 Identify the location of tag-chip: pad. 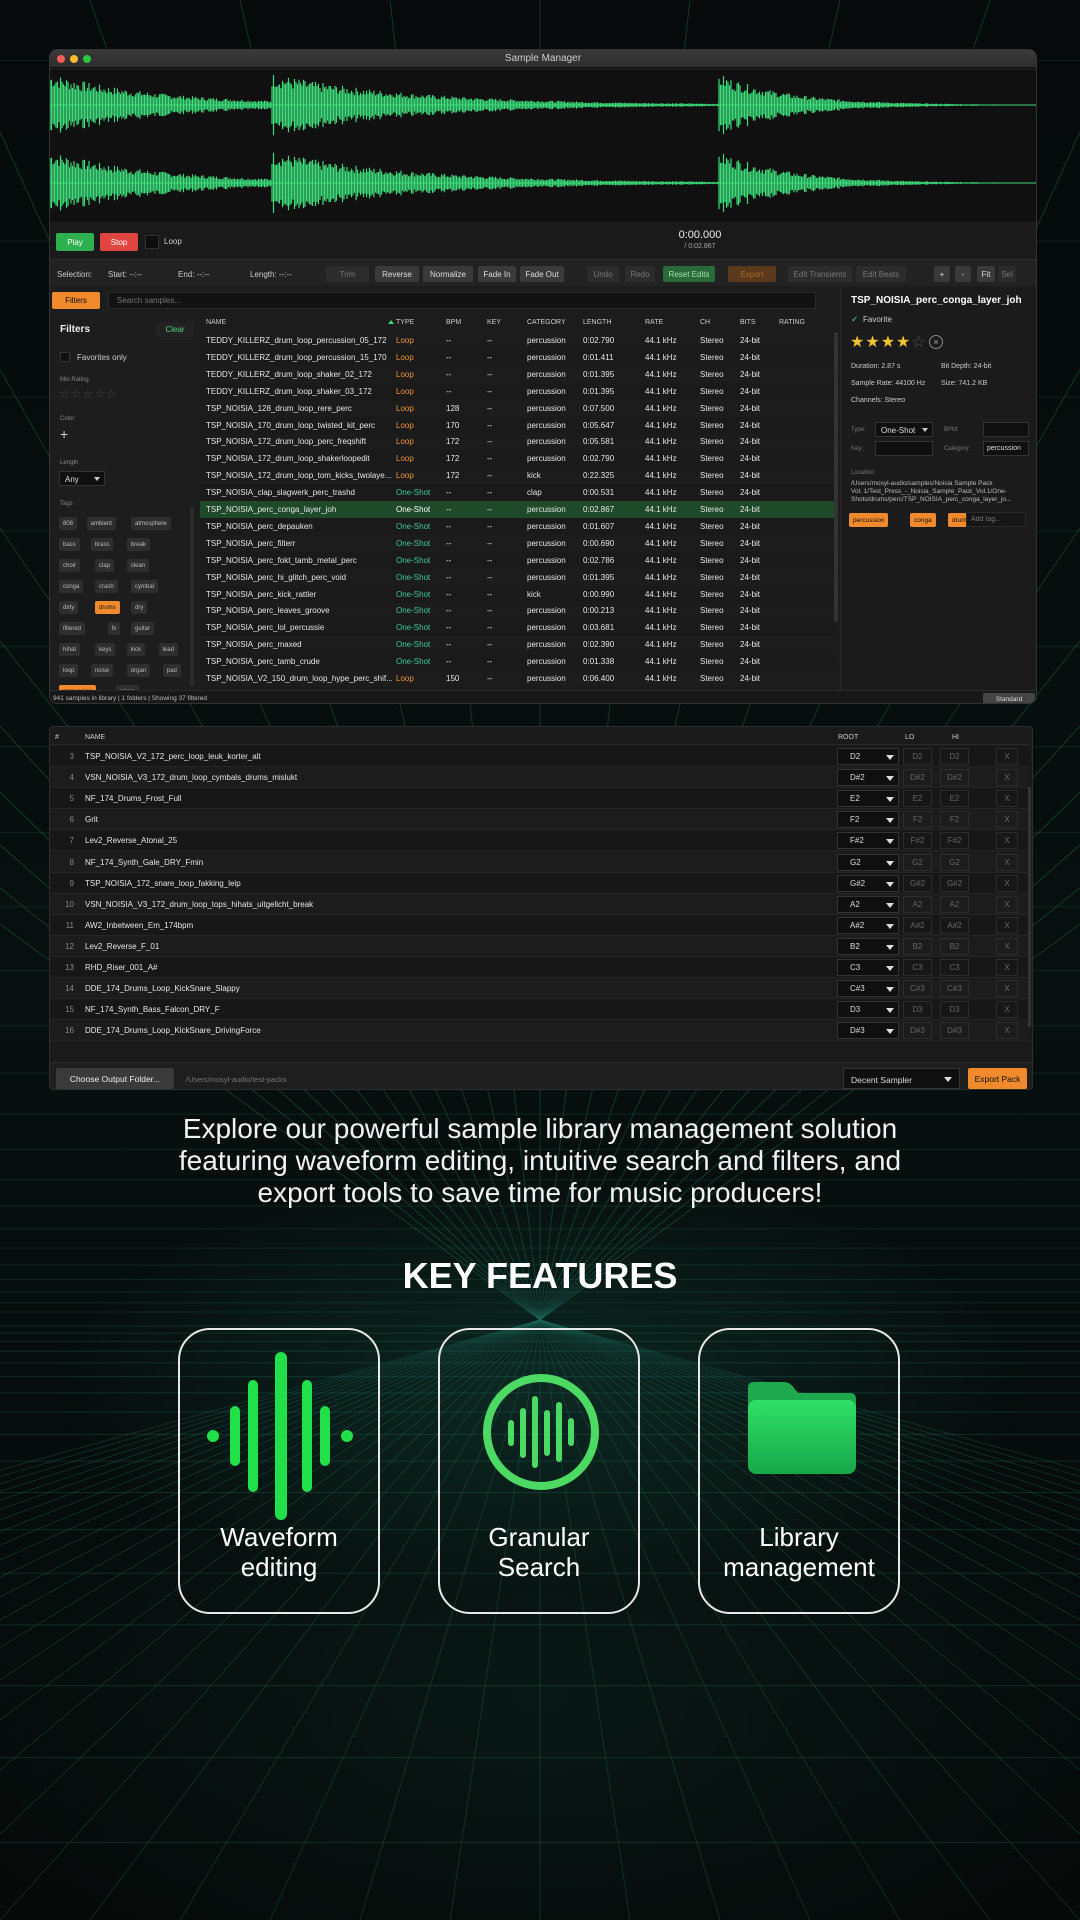
(171, 670).